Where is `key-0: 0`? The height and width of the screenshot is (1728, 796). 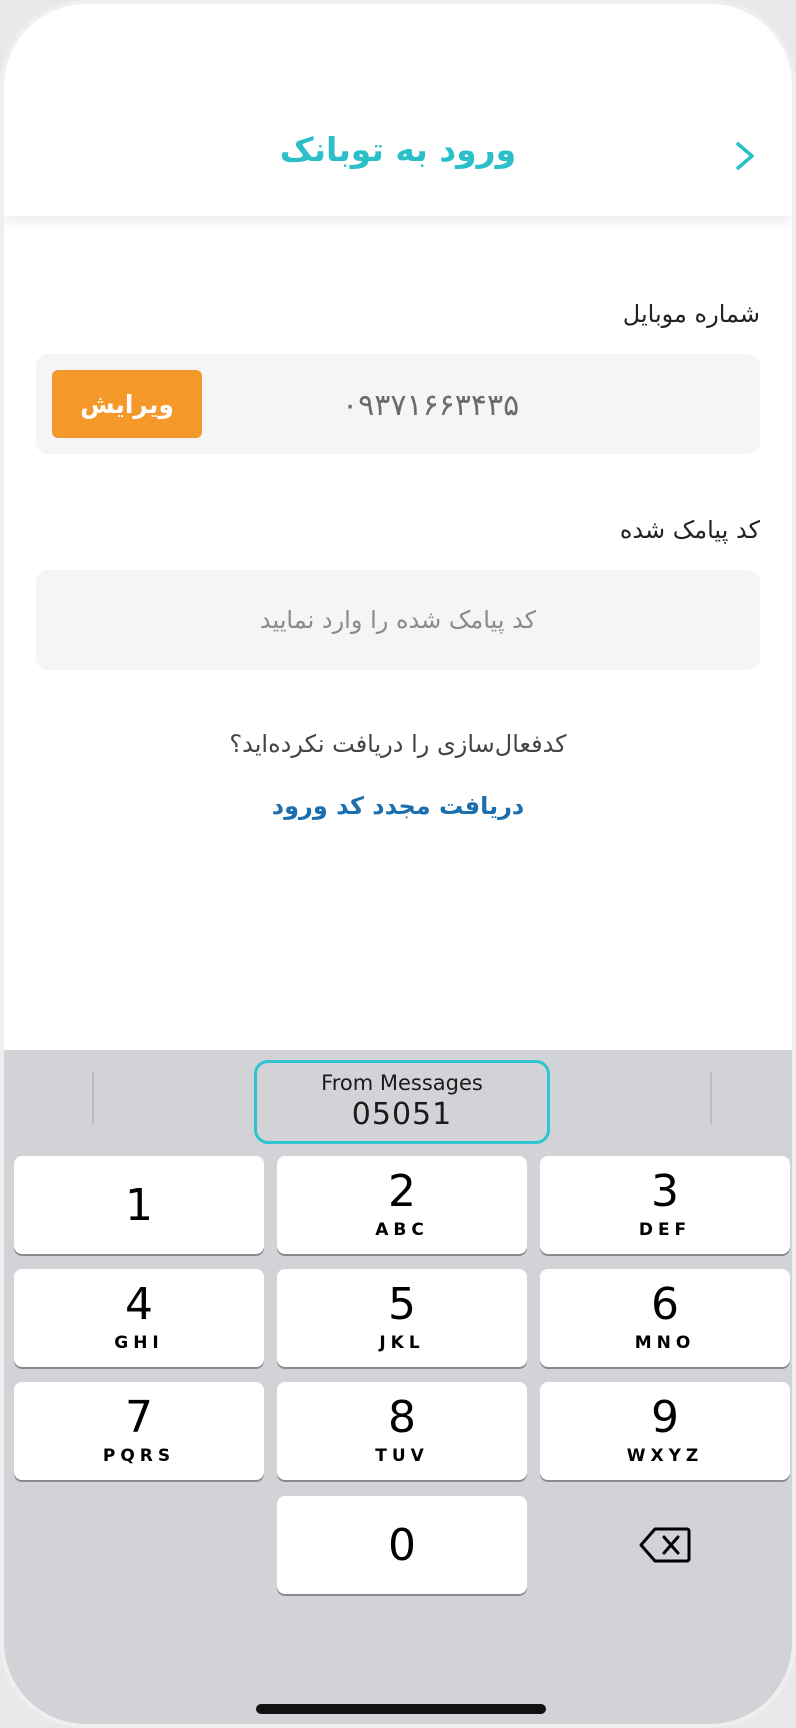
key-0: 0 is located at coordinates (402, 1545).